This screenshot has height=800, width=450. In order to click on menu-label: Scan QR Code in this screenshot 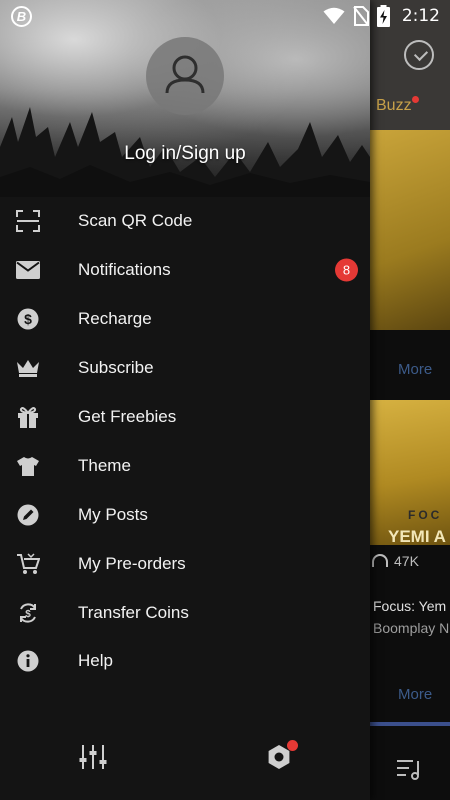, I will do `click(135, 221)`.